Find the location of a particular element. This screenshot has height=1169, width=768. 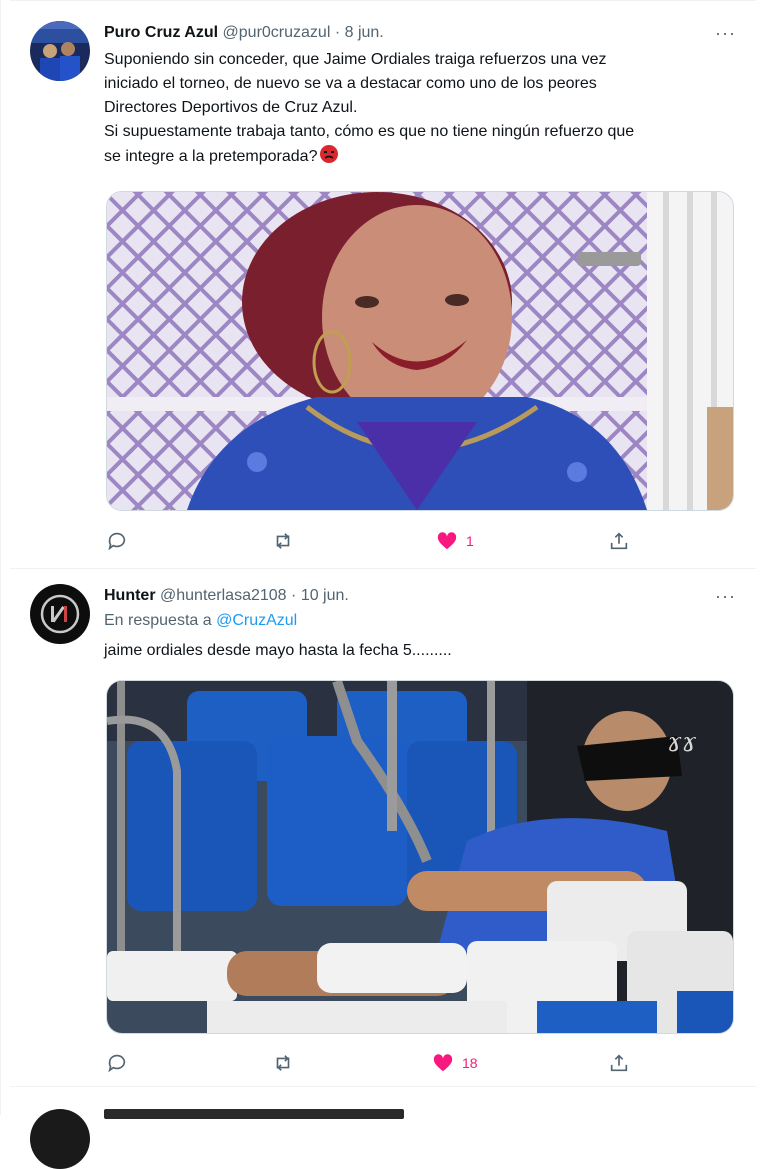

tweet-text-line: Directores Deportivos de Cruz Azul. is located at coordinates (231, 107).